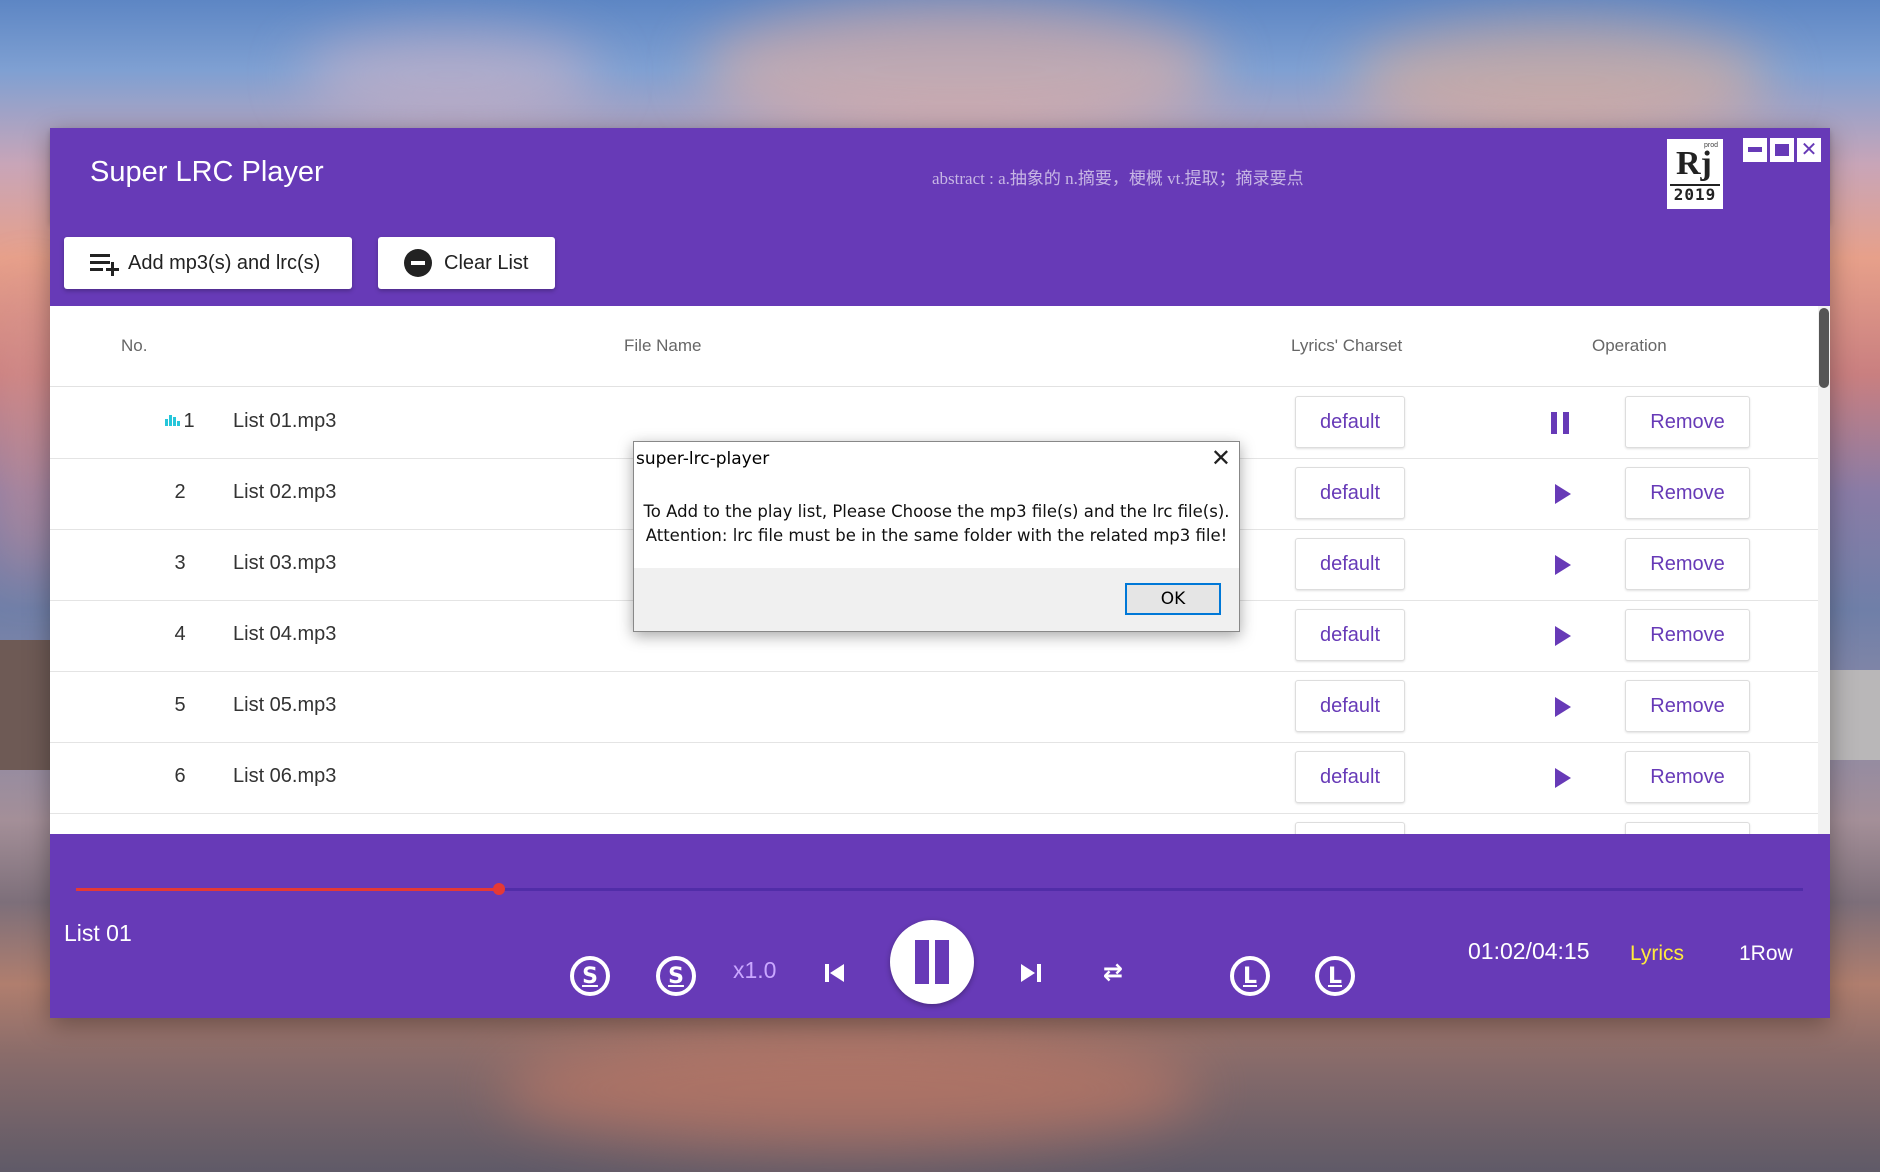 The height and width of the screenshot is (1172, 1880). I want to click on table-header: No. File Name Lyrics' Charset Operation, so click(935, 346).